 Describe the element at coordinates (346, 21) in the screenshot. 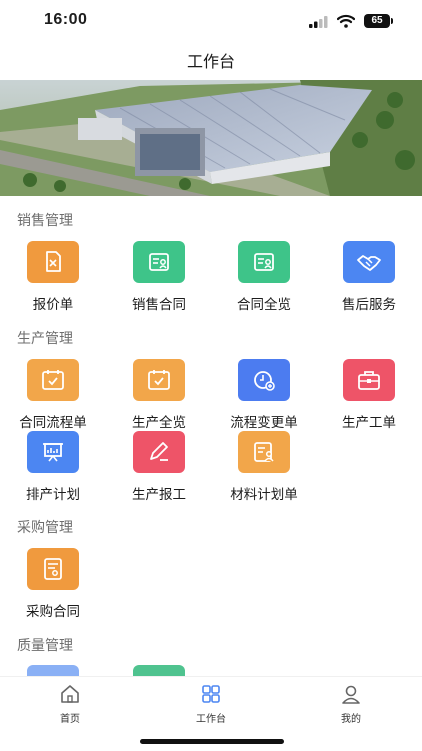

I see `wifi-icon` at that location.